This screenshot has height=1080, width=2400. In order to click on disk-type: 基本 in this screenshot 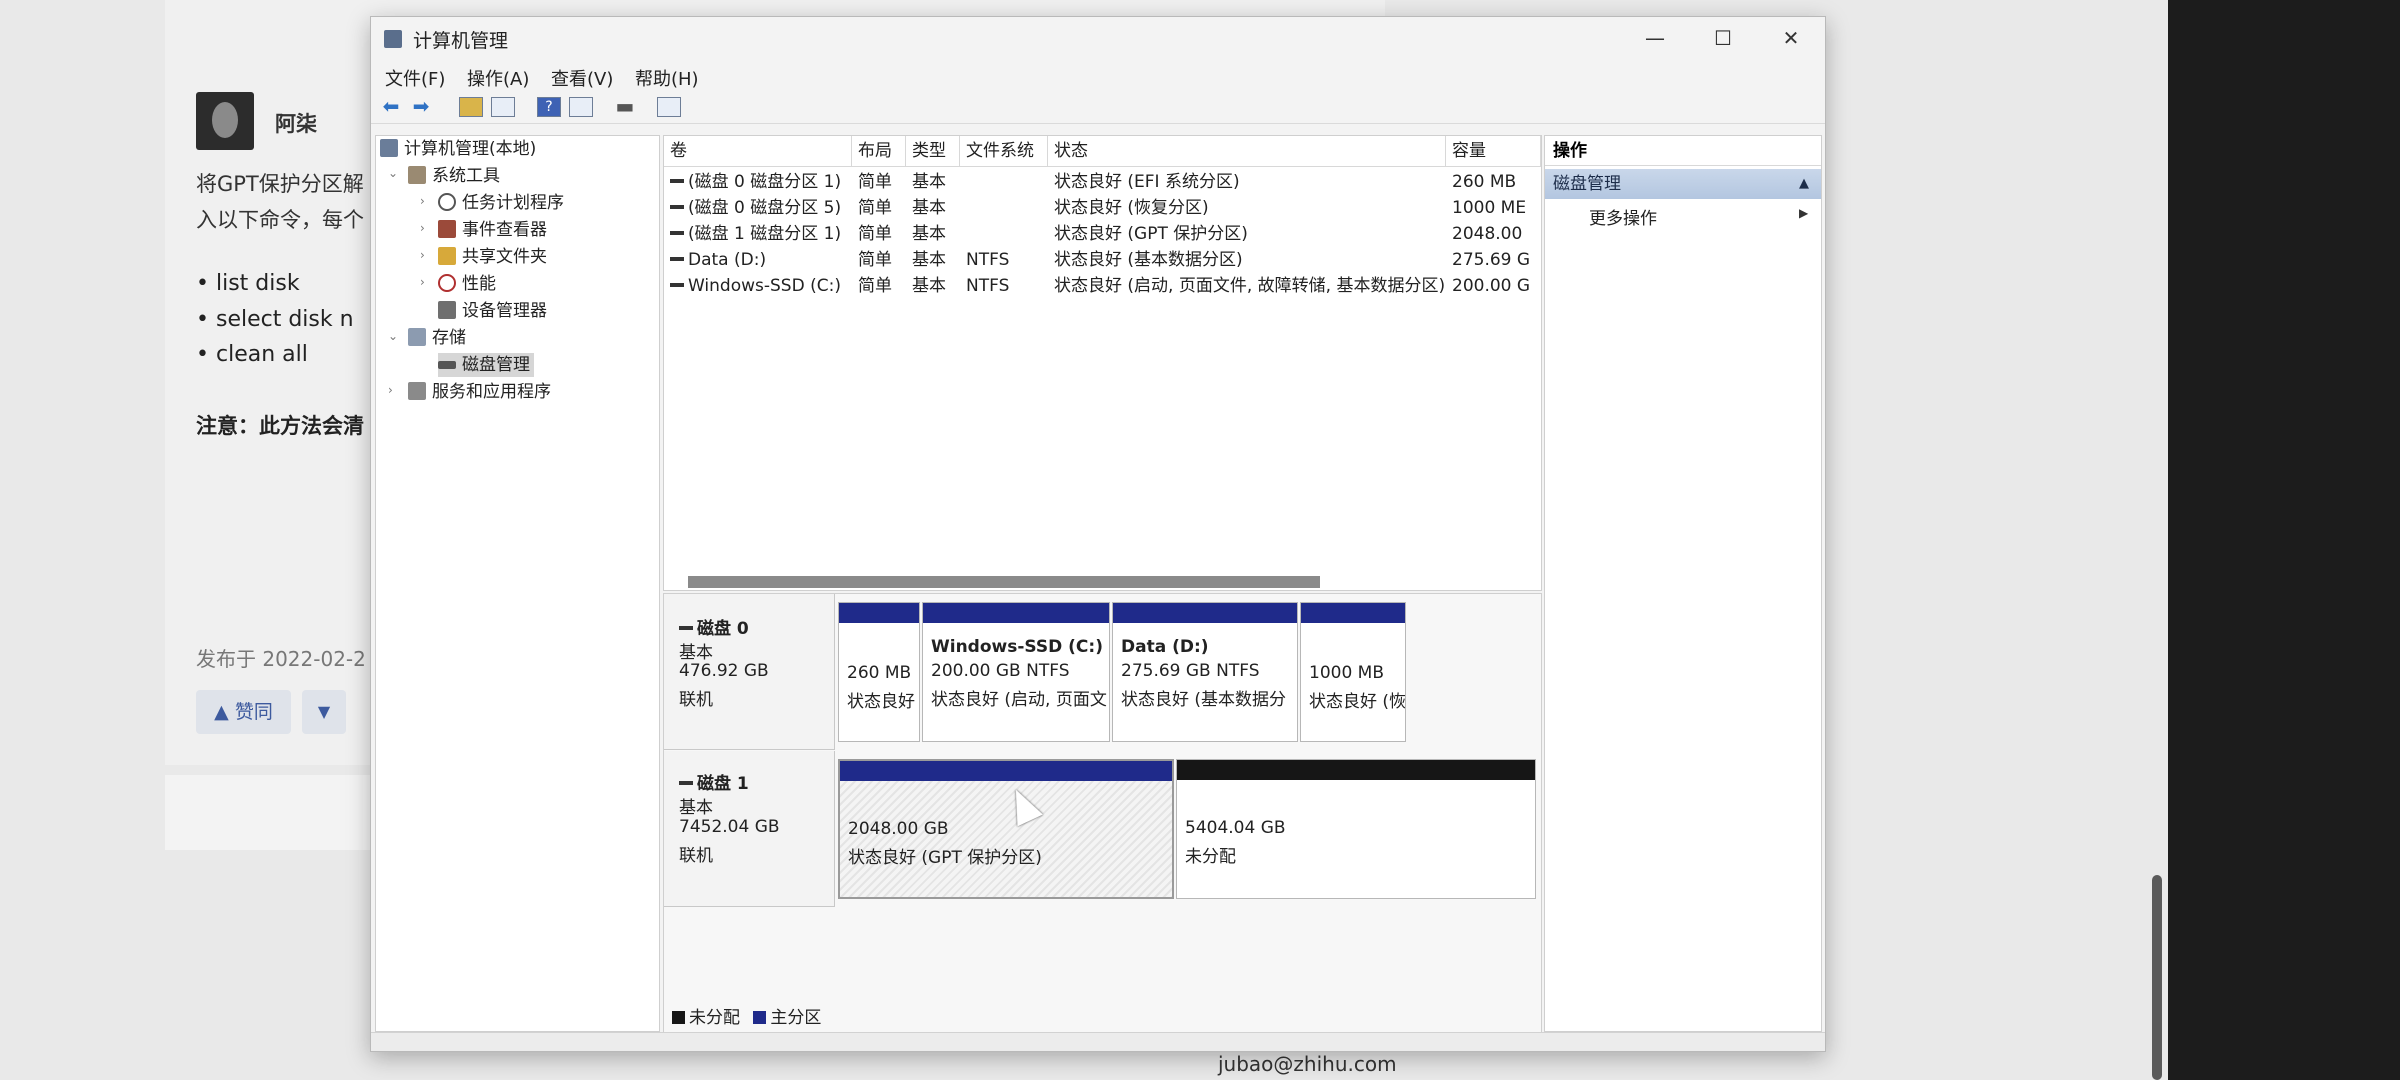, I will do `click(696, 808)`.